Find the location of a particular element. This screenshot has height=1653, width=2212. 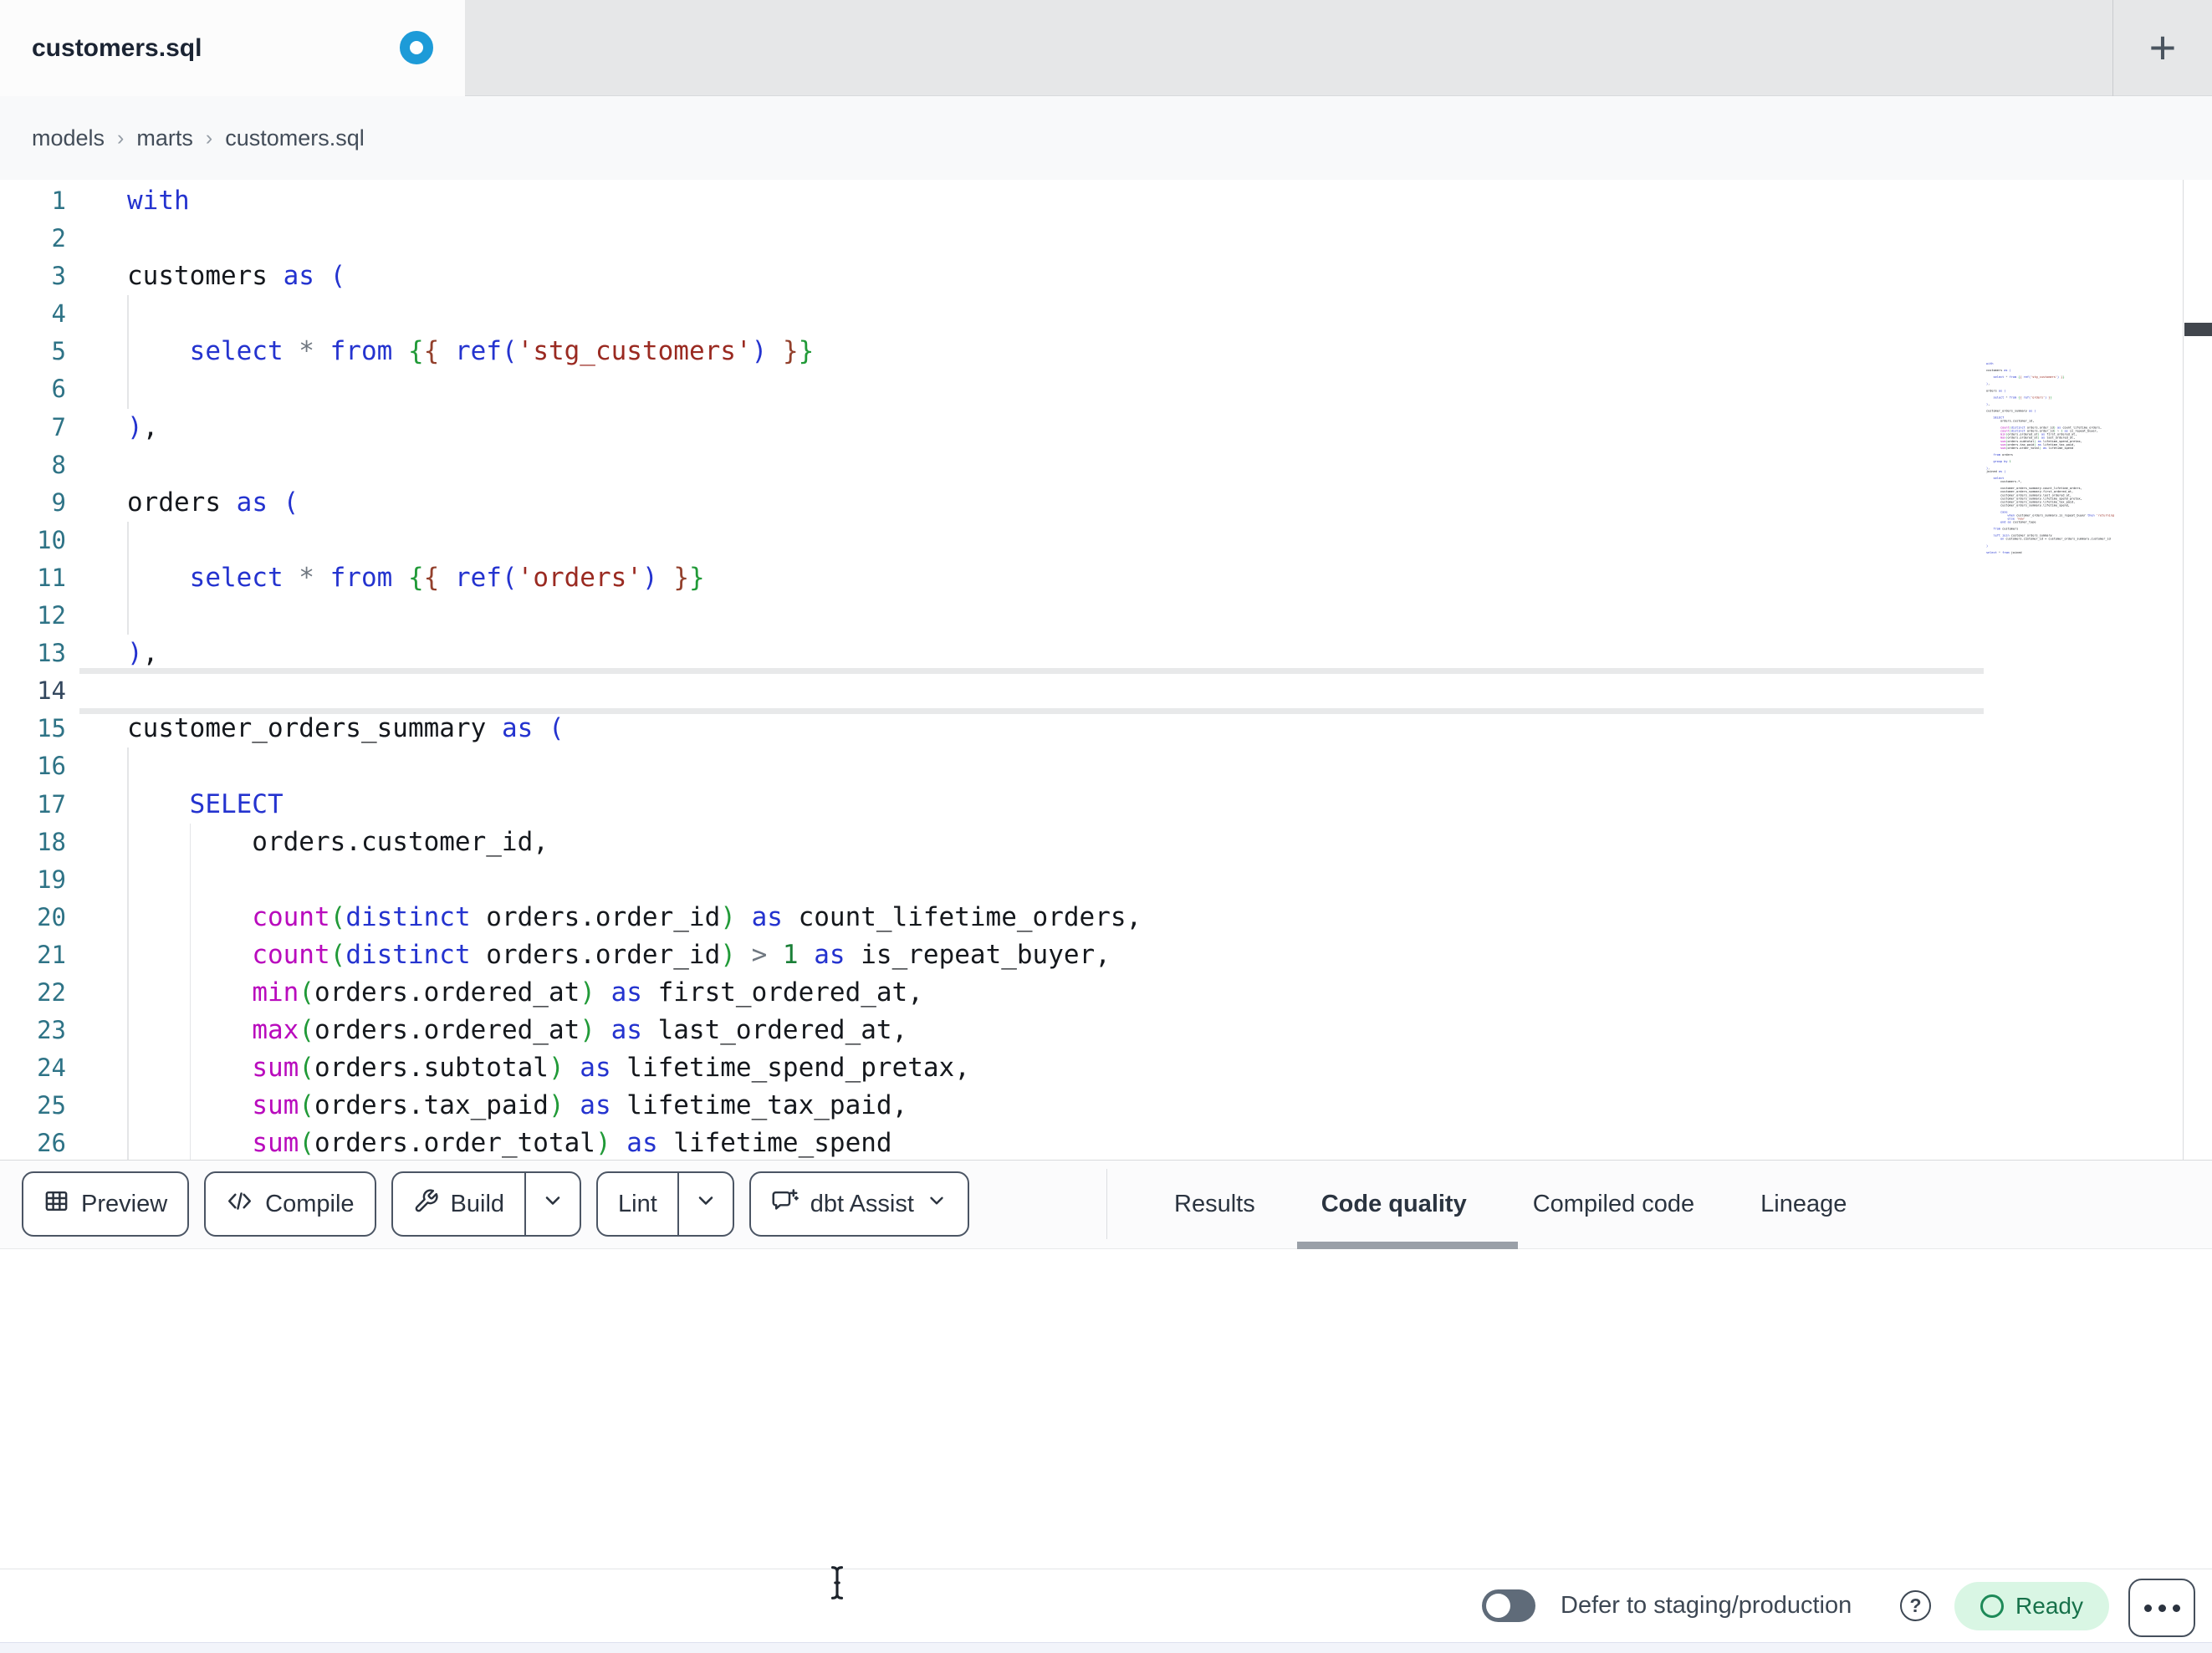

compile-button: Compile is located at coordinates (290, 1204).